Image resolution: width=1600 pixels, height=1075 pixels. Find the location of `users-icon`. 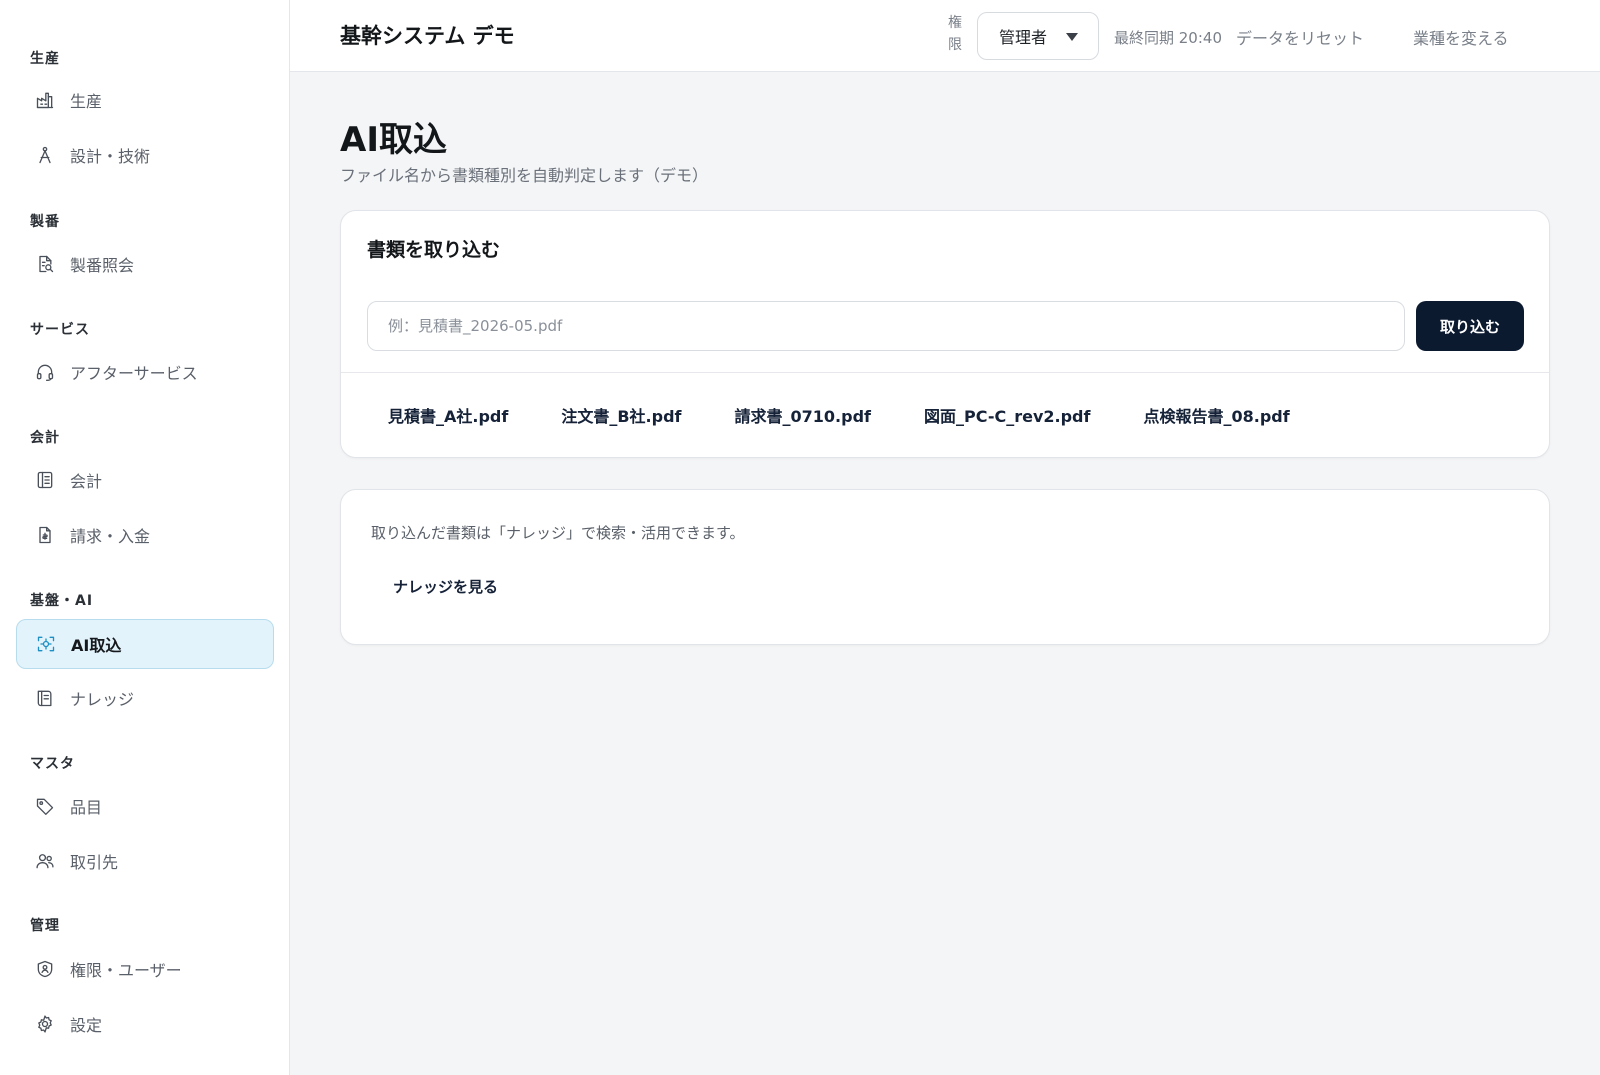

users-icon is located at coordinates (45, 861).